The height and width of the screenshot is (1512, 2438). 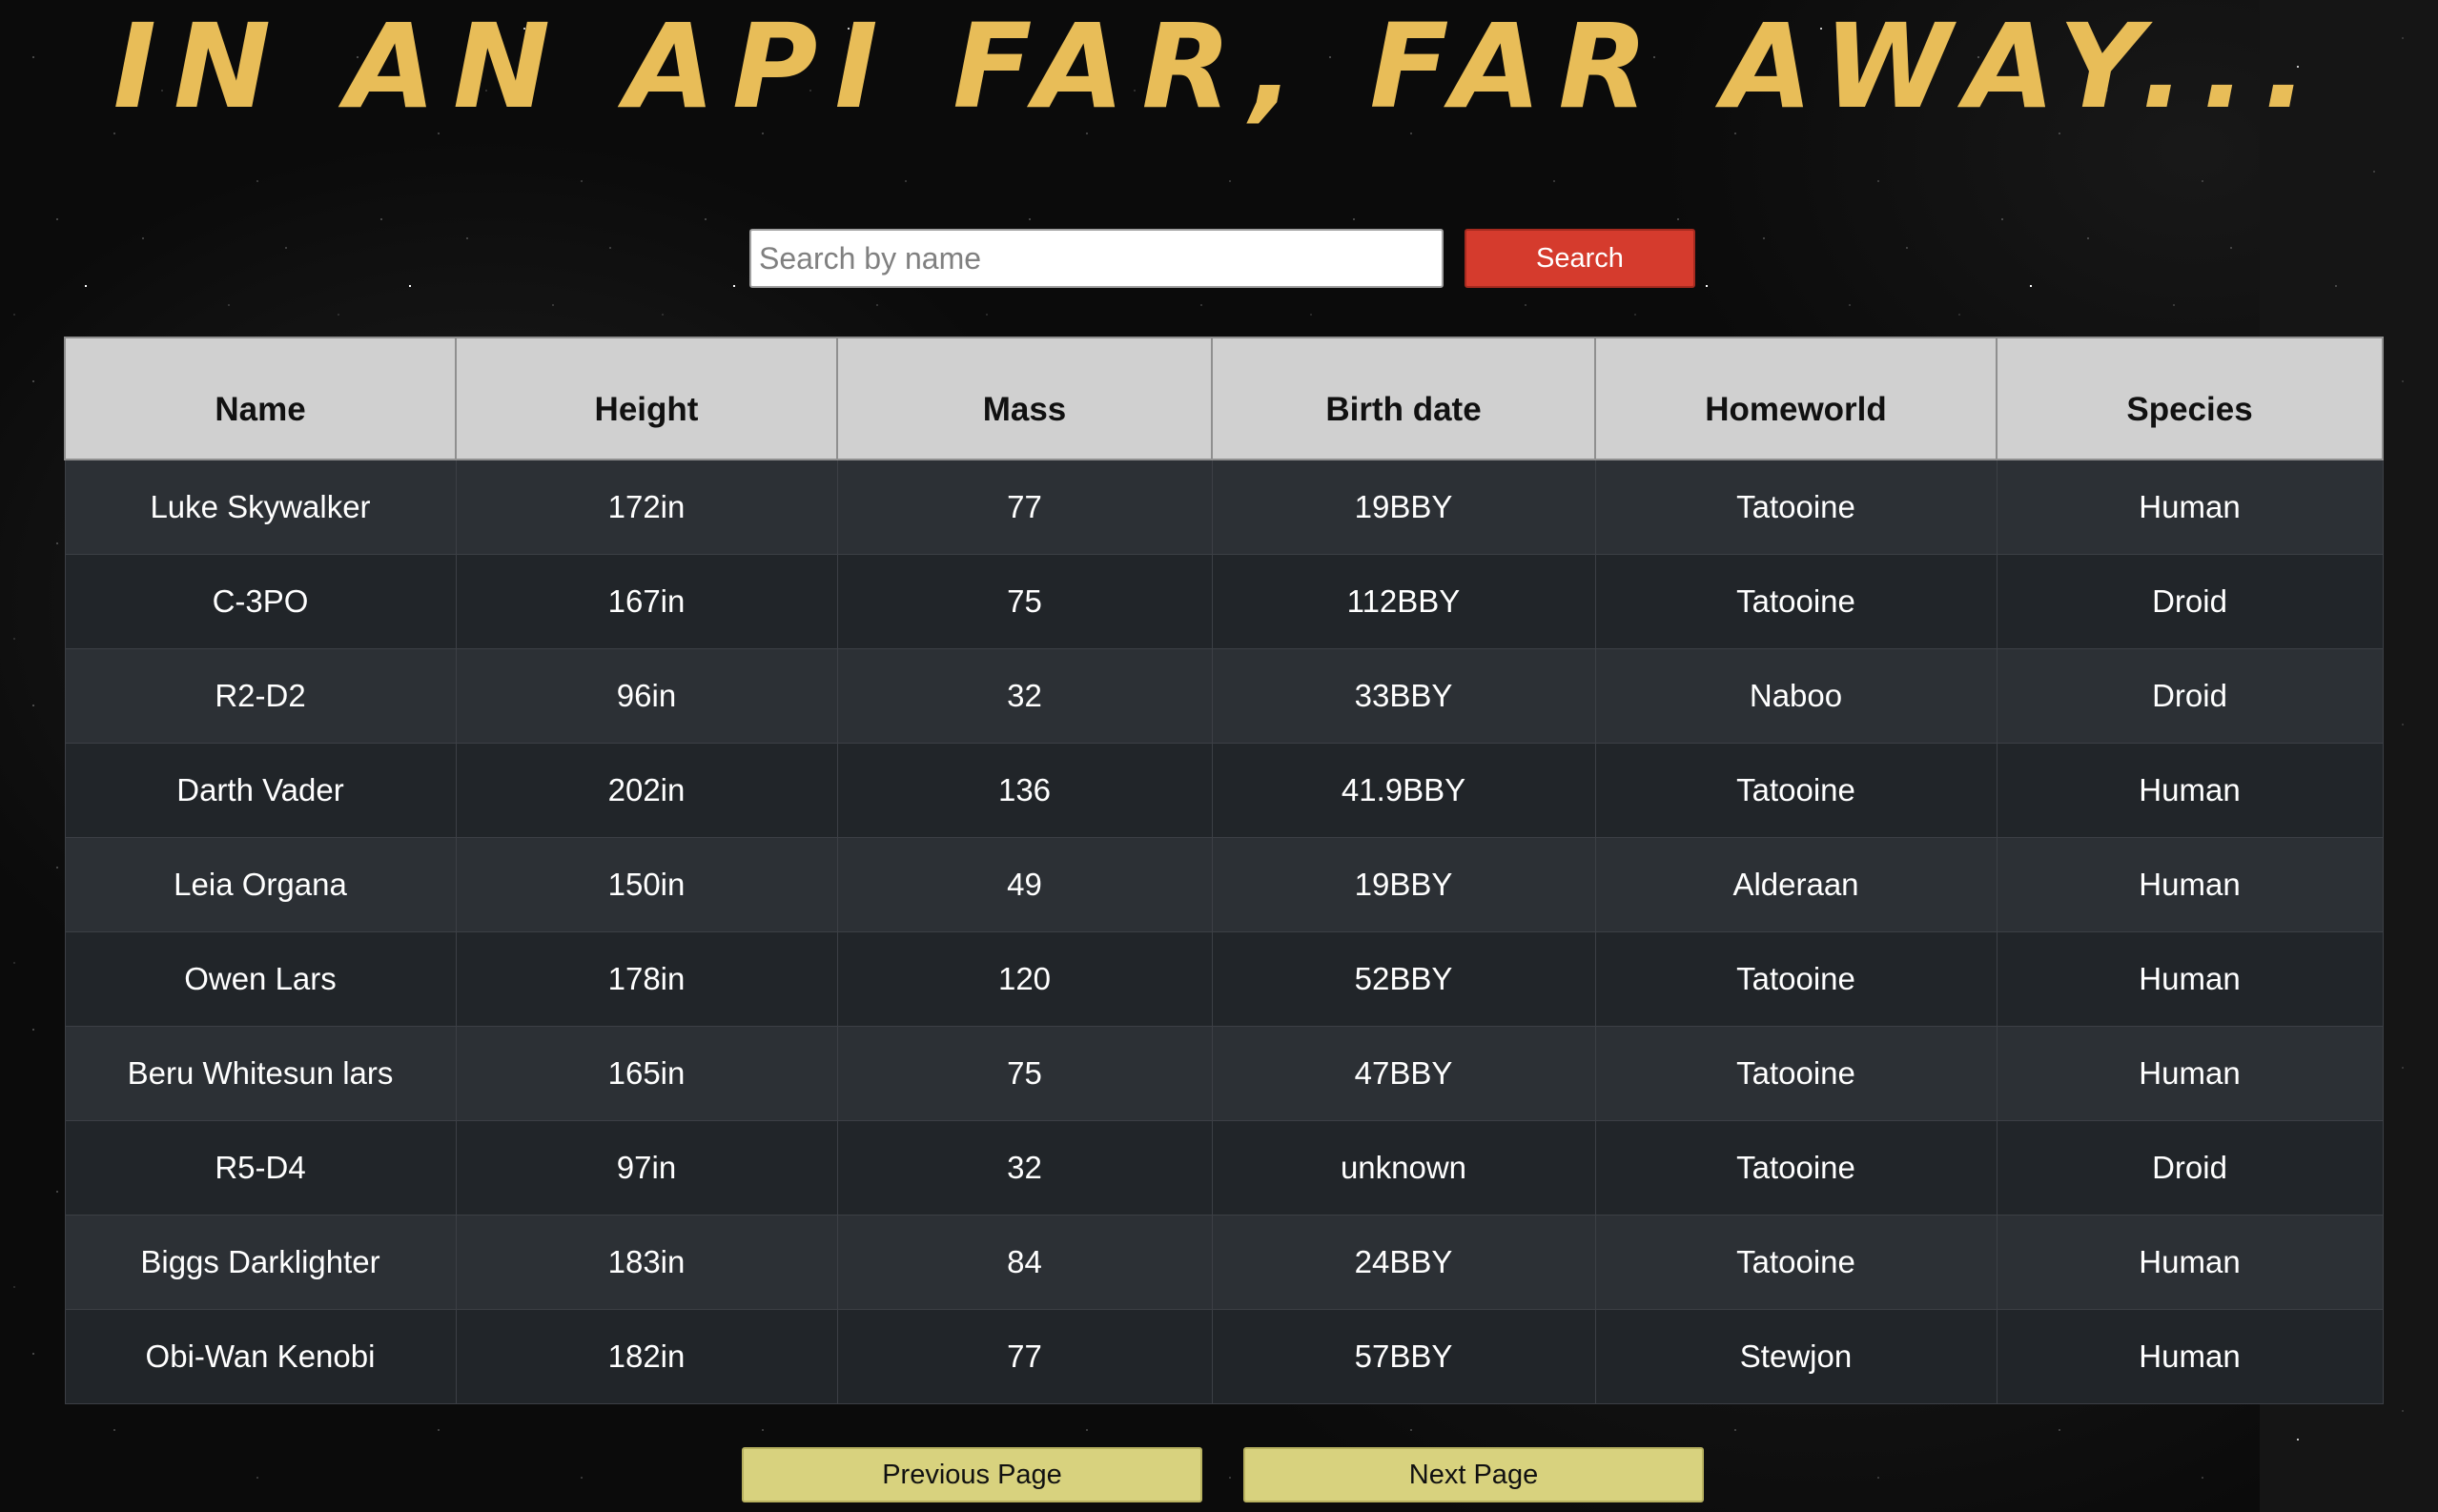 What do you see at coordinates (646, 1356) in the screenshot?
I see `cell-height: 182in` at bounding box center [646, 1356].